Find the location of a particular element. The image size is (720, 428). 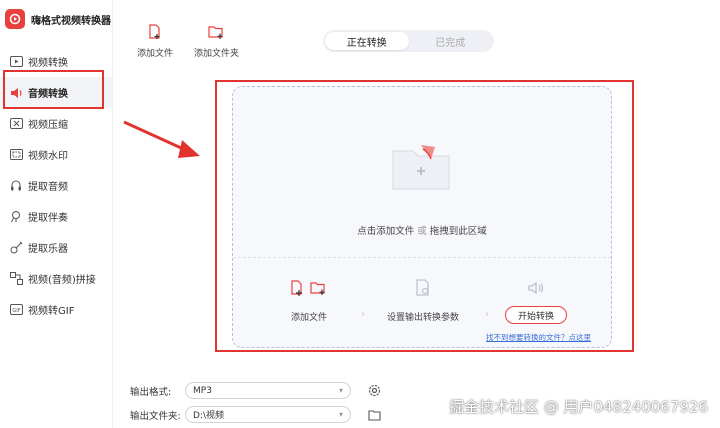

step-start: 开始转换 is located at coordinates (536, 301).